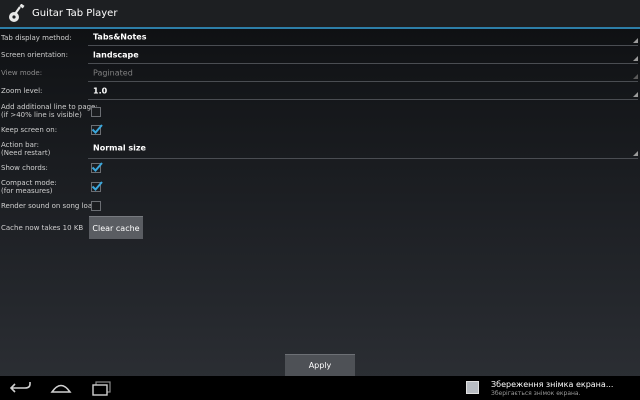 This screenshot has height=400, width=640. I want to click on tab-display-spinner: Tabs&Notes, so click(363, 37).